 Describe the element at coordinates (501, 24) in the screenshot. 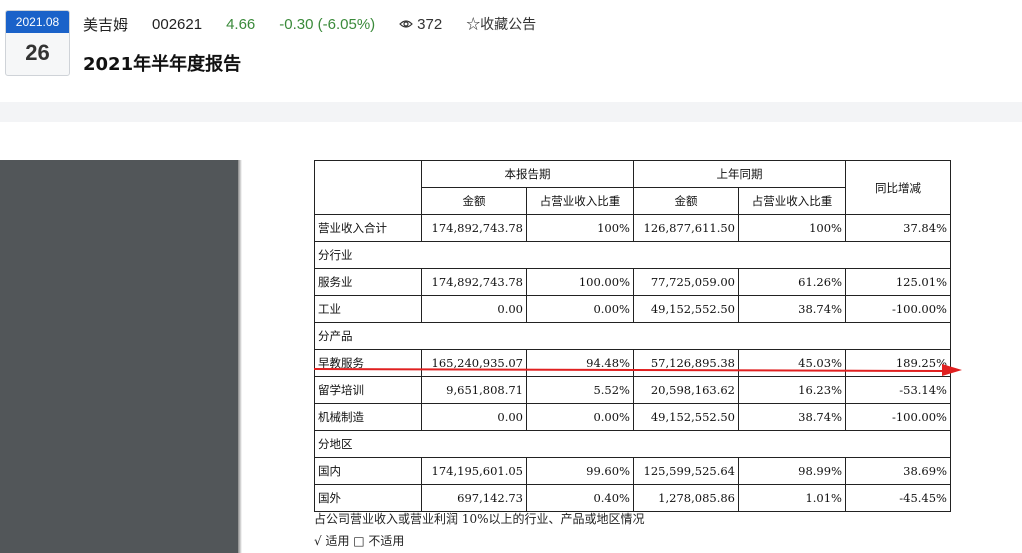

I see `favorite-button: ☆收藏公告` at that location.